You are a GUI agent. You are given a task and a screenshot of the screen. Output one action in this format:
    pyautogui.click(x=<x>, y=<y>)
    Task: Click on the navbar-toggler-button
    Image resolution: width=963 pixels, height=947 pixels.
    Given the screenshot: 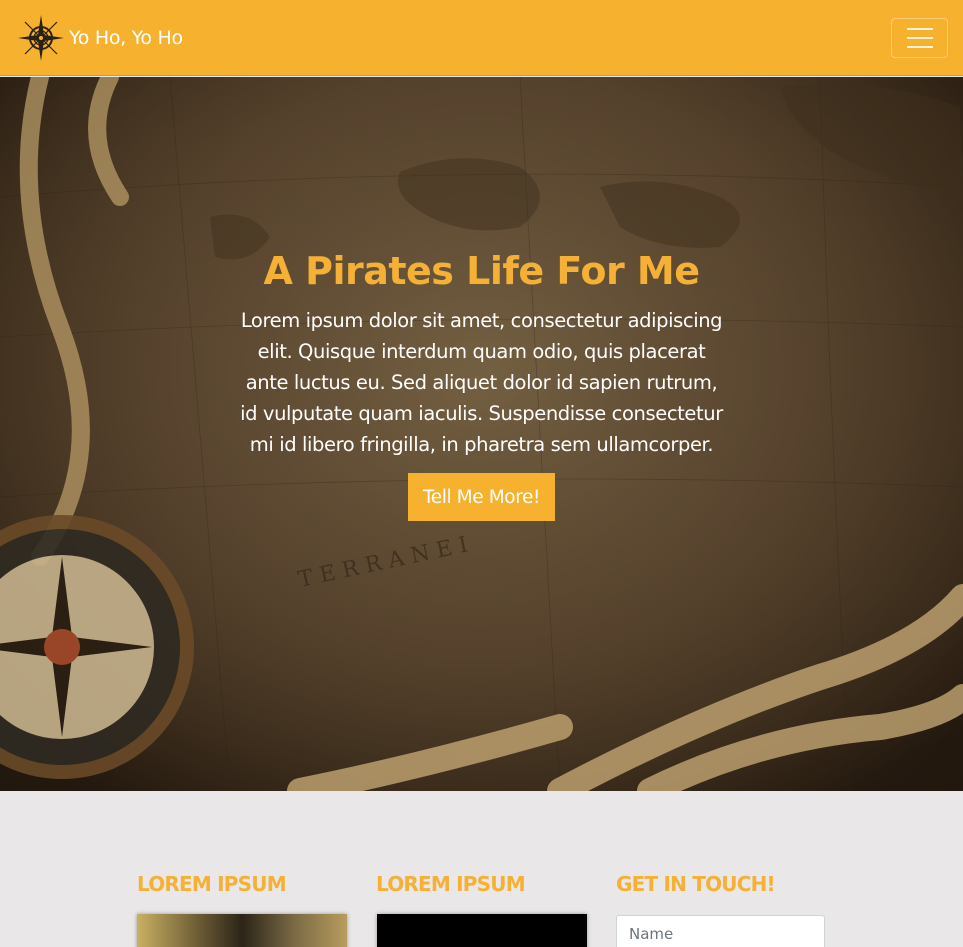 What is the action you would take?
    pyautogui.click(x=919, y=38)
    